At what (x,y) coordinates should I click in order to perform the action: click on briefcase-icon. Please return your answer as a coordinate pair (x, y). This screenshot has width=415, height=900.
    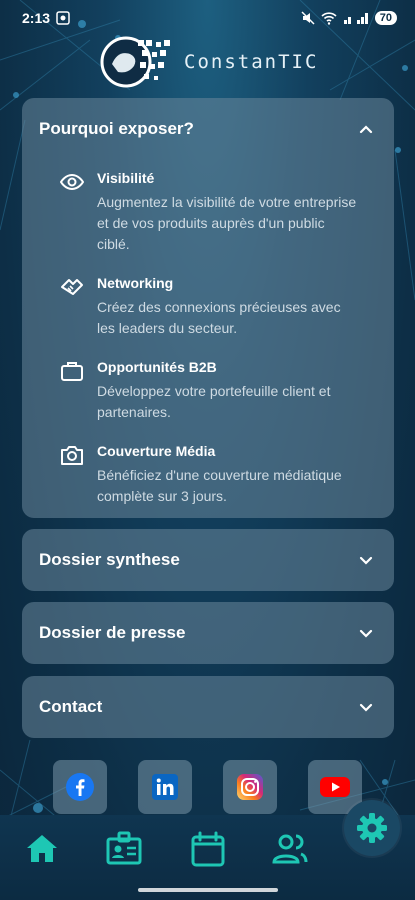
    Looking at the image, I should click on (72, 371).